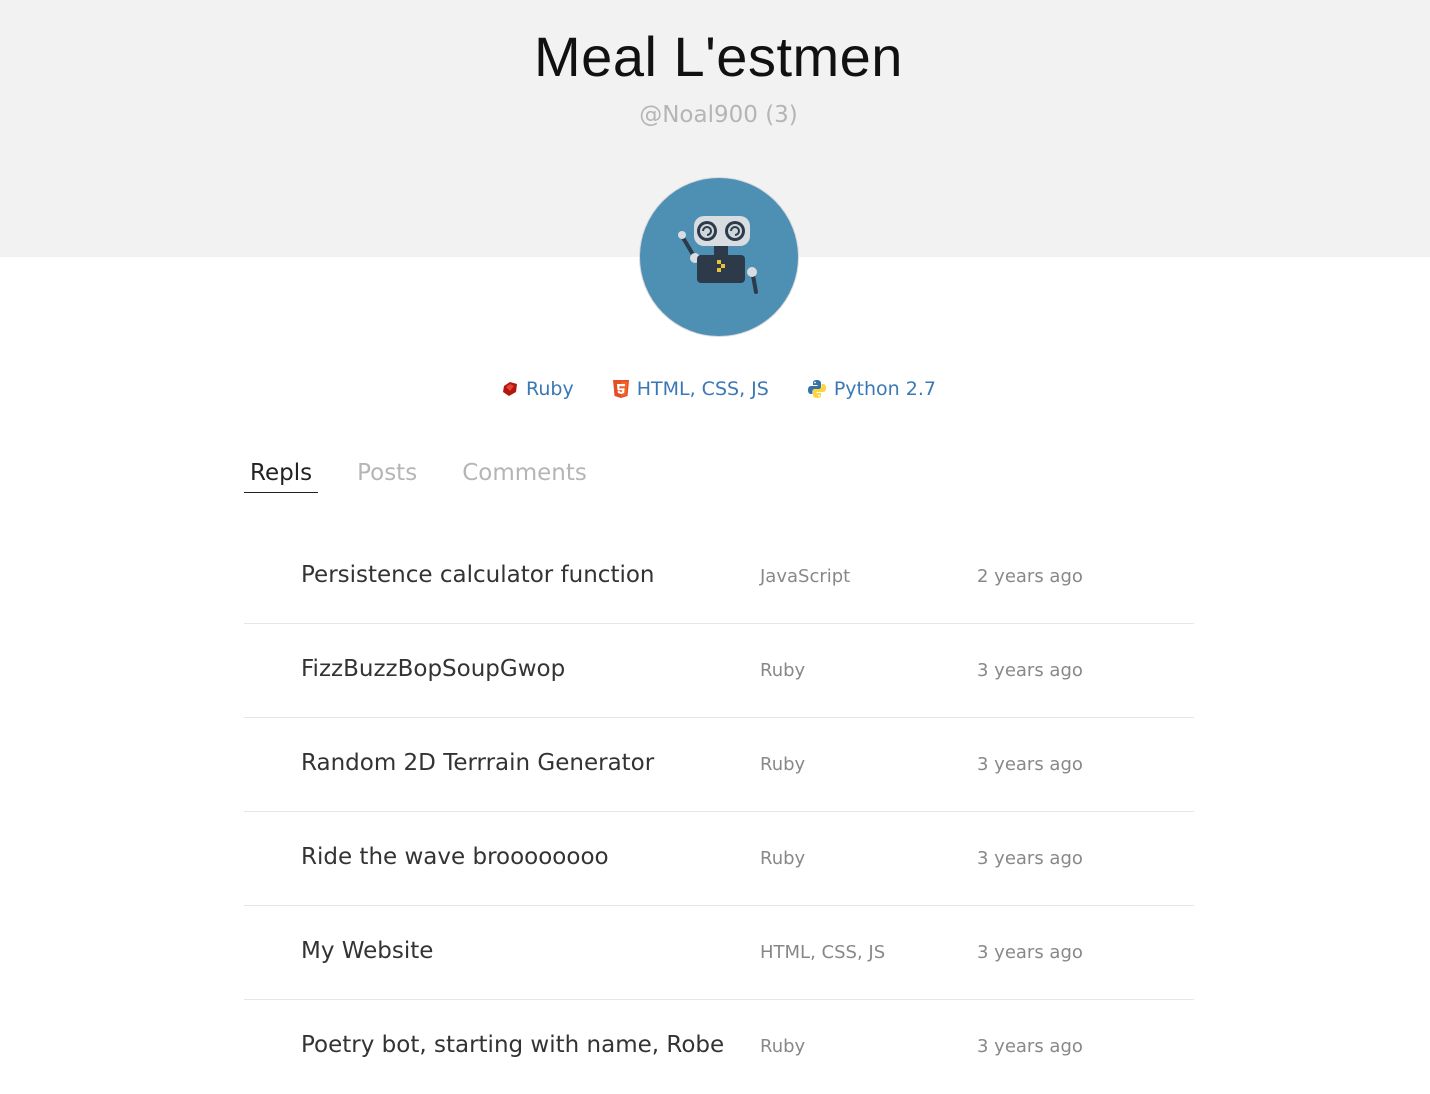 This screenshot has height=1094, width=1430. I want to click on language-link-python: Python 2.7, so click(871, 389).